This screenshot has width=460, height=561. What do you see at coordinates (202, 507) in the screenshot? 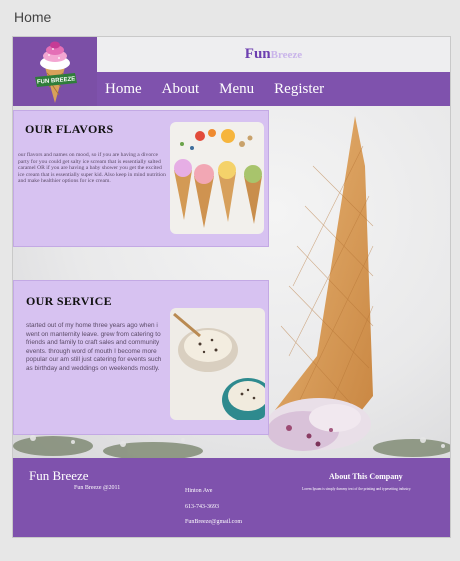
I see `footer-phone: 613-743-3693` at bounding box center [202, 507].